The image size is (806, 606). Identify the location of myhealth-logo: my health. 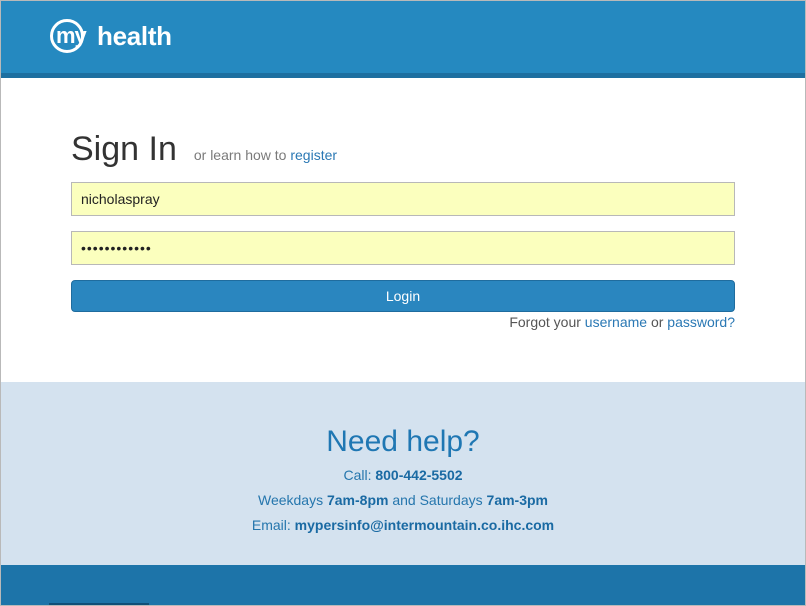
(111, 36).